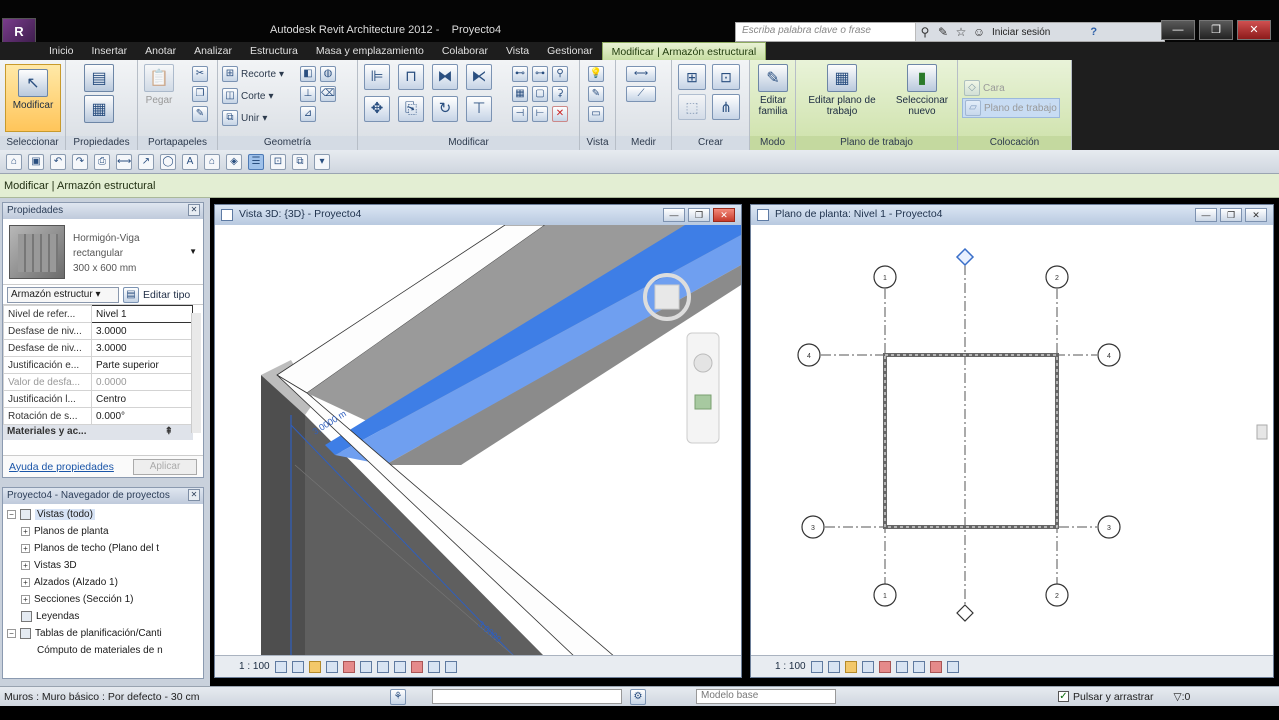 The image size is (1279, 720). What do you see at coordinates (726, 77) in the screenshot?
I see `create-similar-icon: ⊡` at bounding box center [726, 77].